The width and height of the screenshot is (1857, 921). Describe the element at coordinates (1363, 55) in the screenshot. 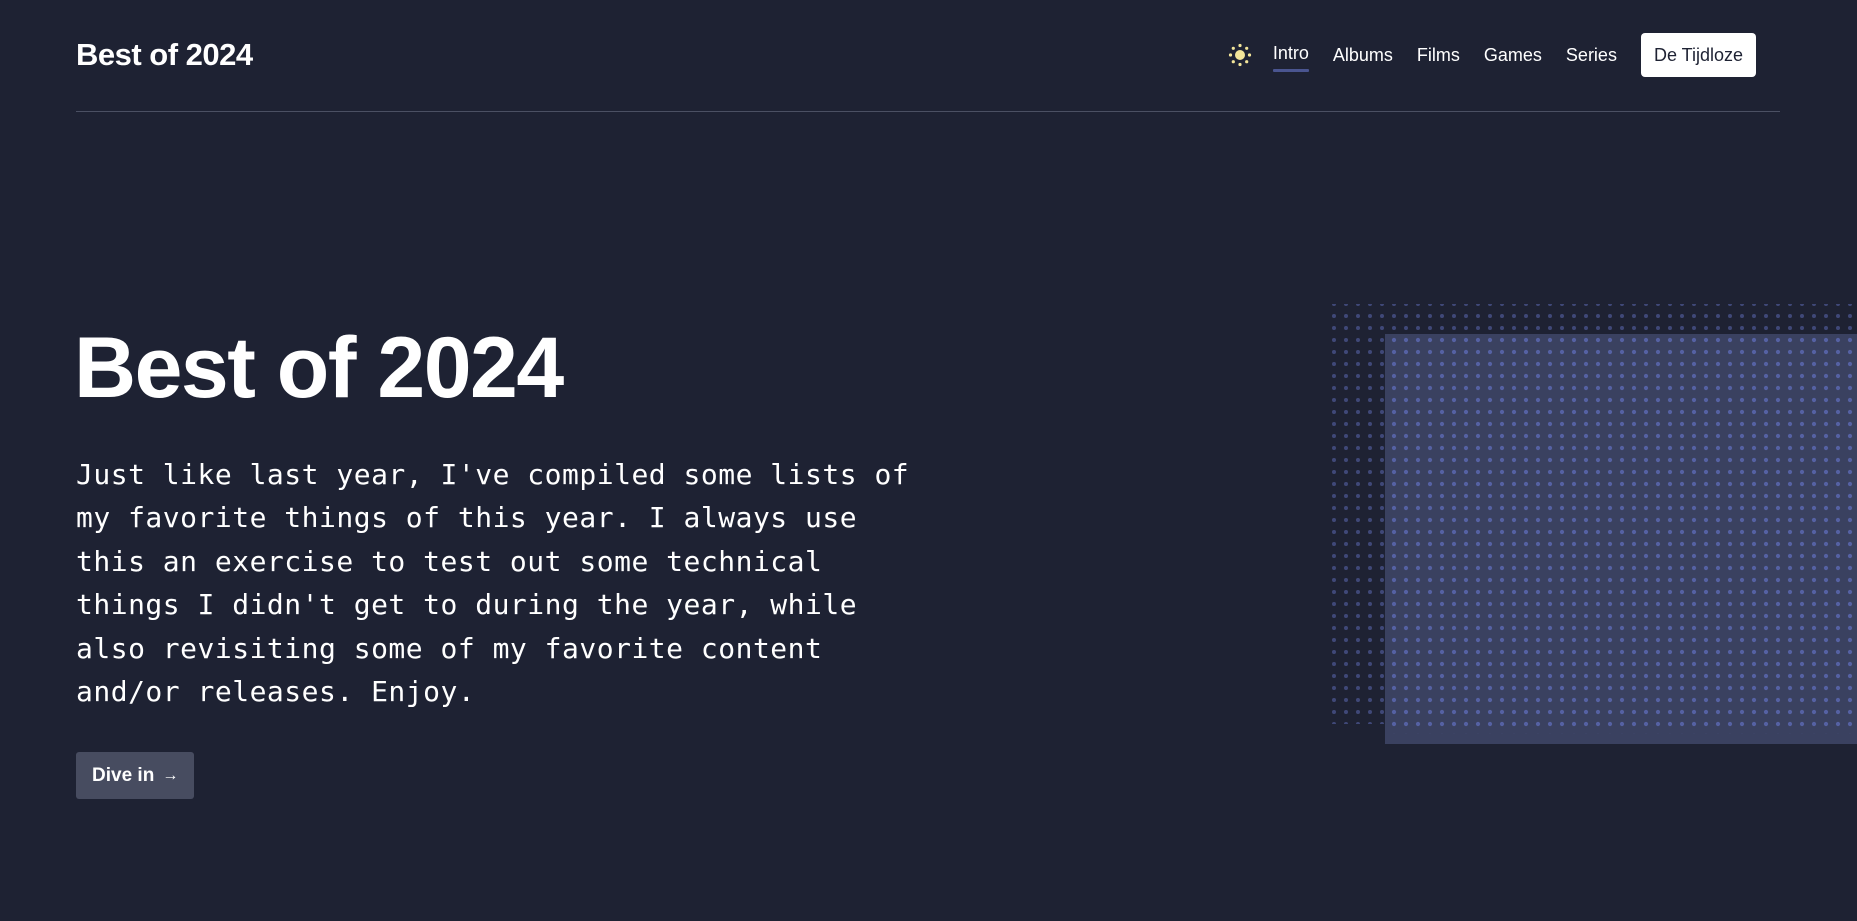

I see `nav-albums: Albums` at that location.